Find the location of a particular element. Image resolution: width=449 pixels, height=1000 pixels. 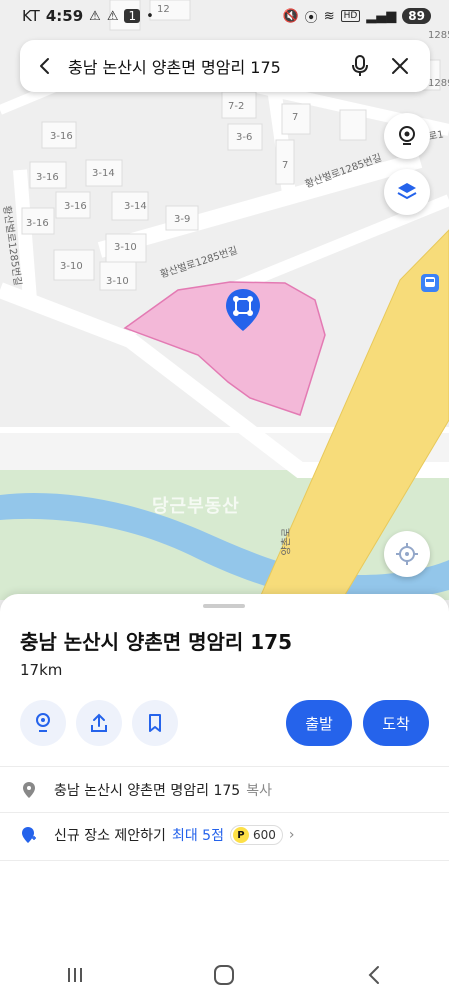

bookmark-button is located at coordinates (155, 723).